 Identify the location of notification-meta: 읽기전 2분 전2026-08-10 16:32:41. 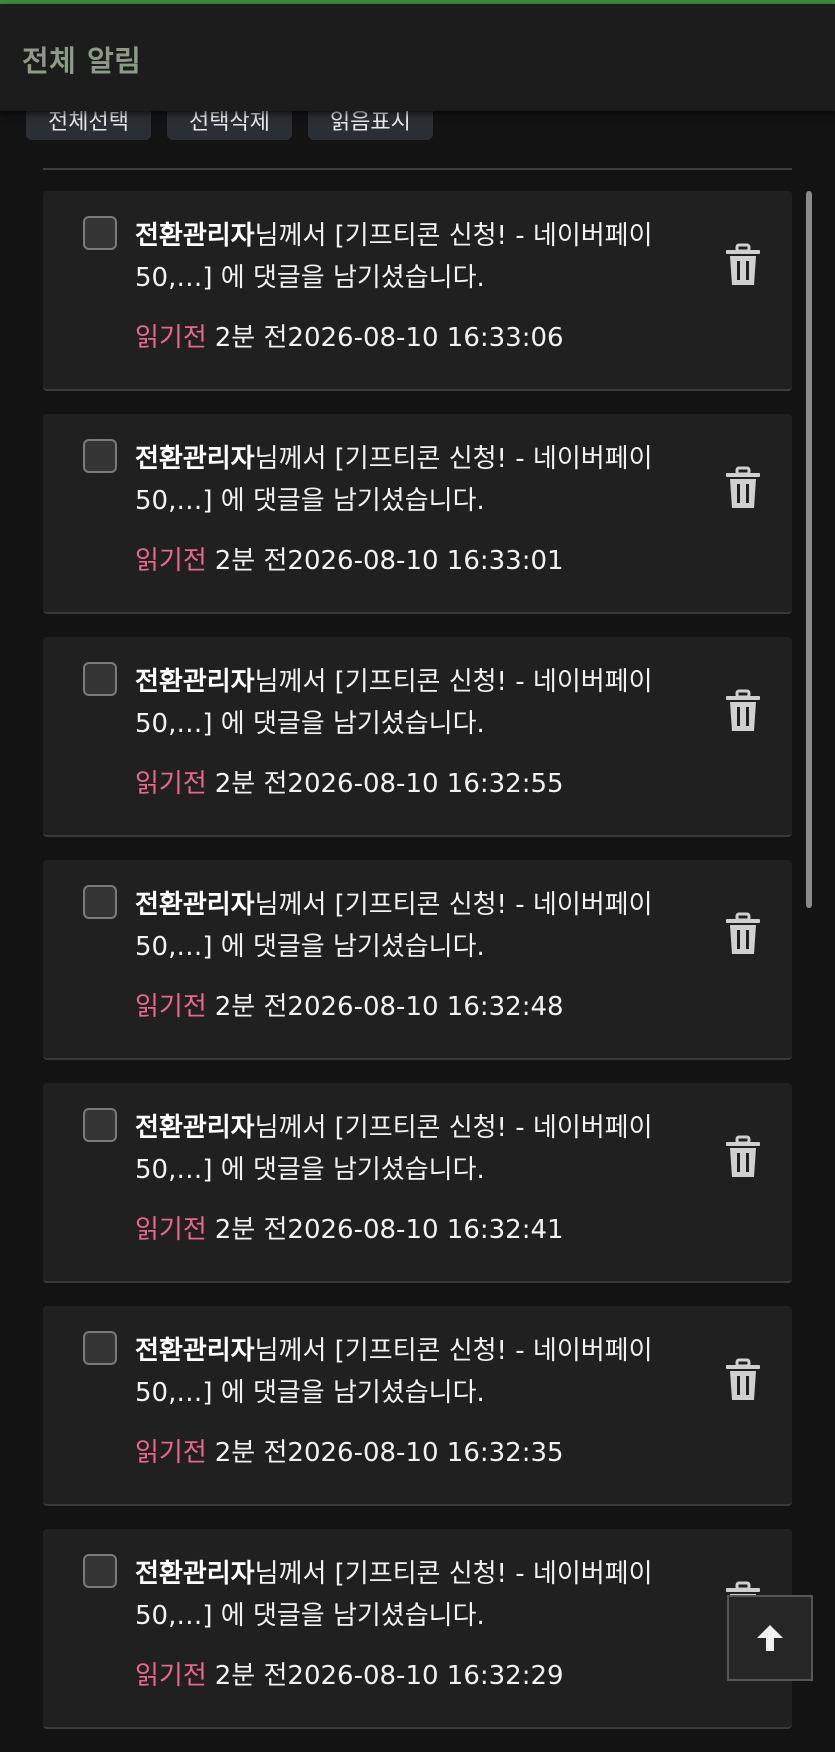
(349, 1230).